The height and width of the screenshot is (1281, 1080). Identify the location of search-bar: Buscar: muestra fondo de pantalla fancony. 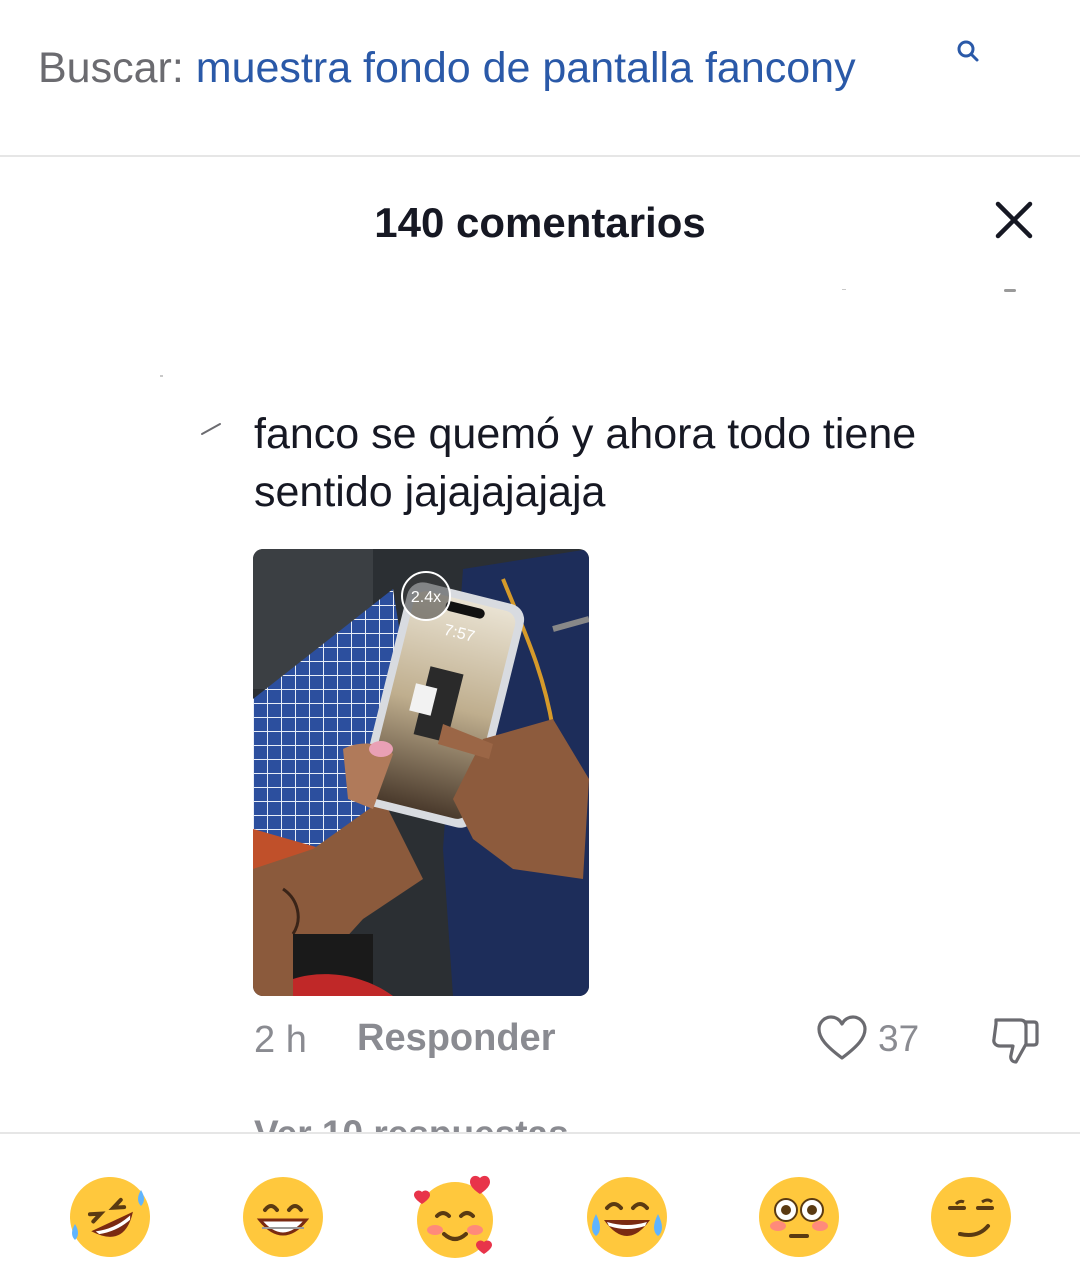
(540, 78).